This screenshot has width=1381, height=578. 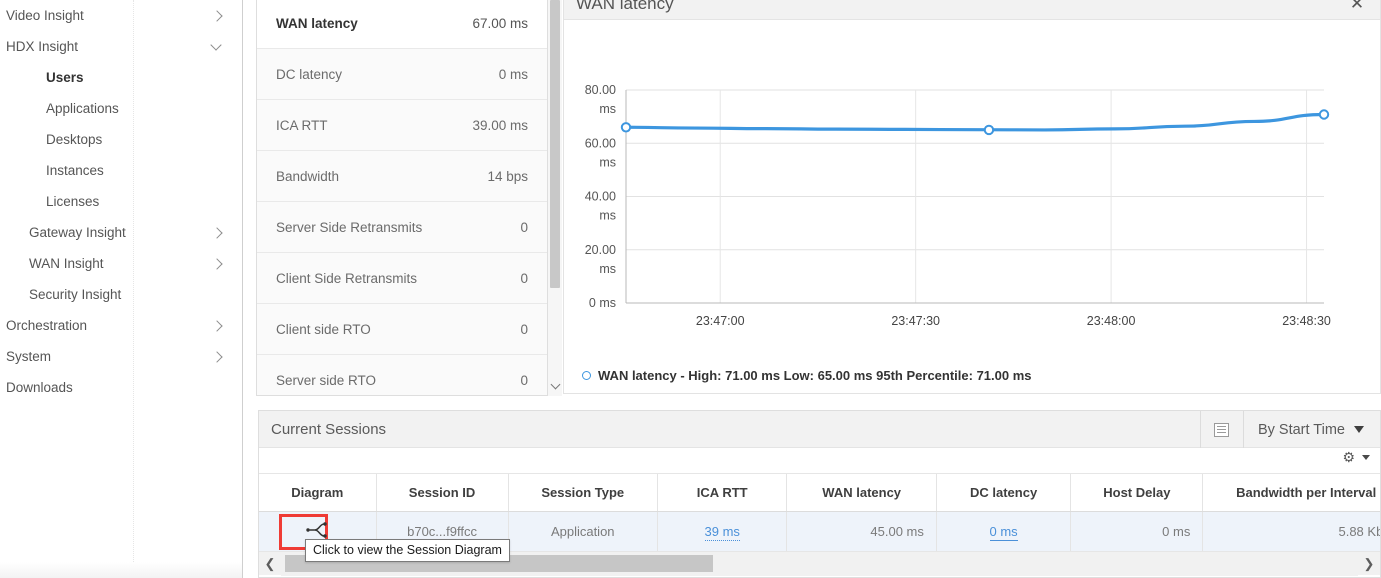 What do you see at coordinates (583, 493) in the screenshot?
I see `column-header: Session Type` at bounding box center [583, 493].